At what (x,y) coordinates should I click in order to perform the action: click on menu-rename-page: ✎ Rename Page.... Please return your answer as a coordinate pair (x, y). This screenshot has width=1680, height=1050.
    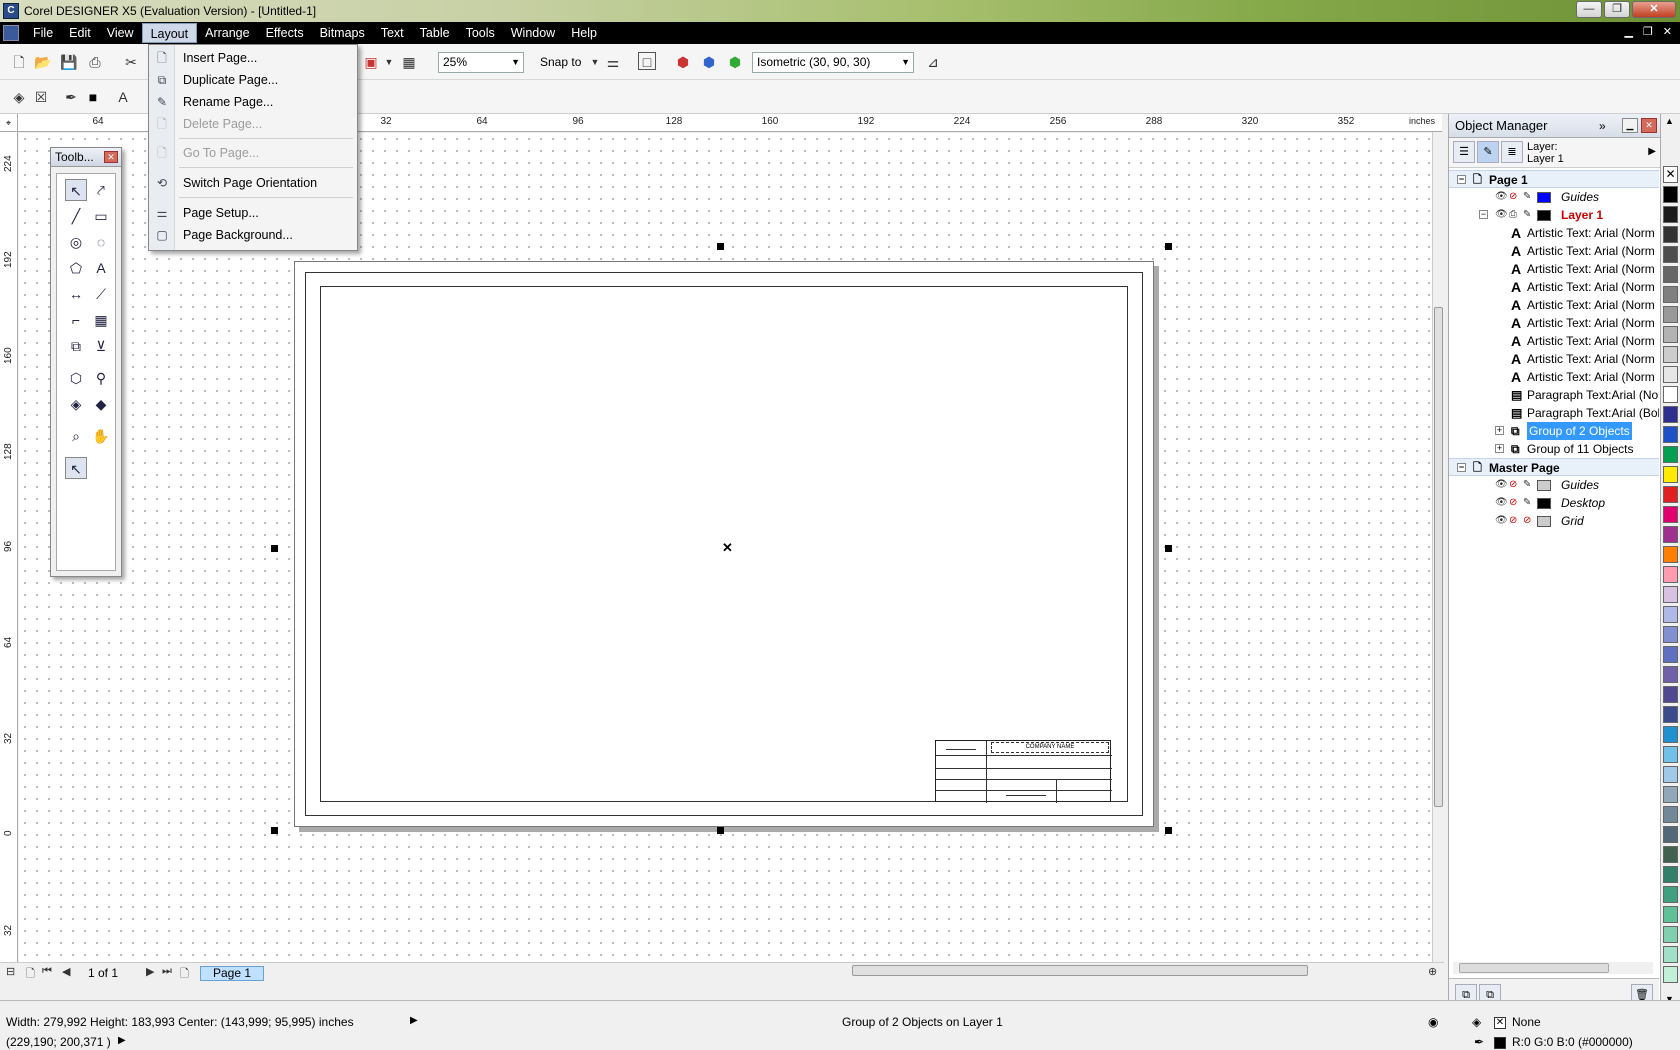
    Looking at the image, I should click on (253, 102).